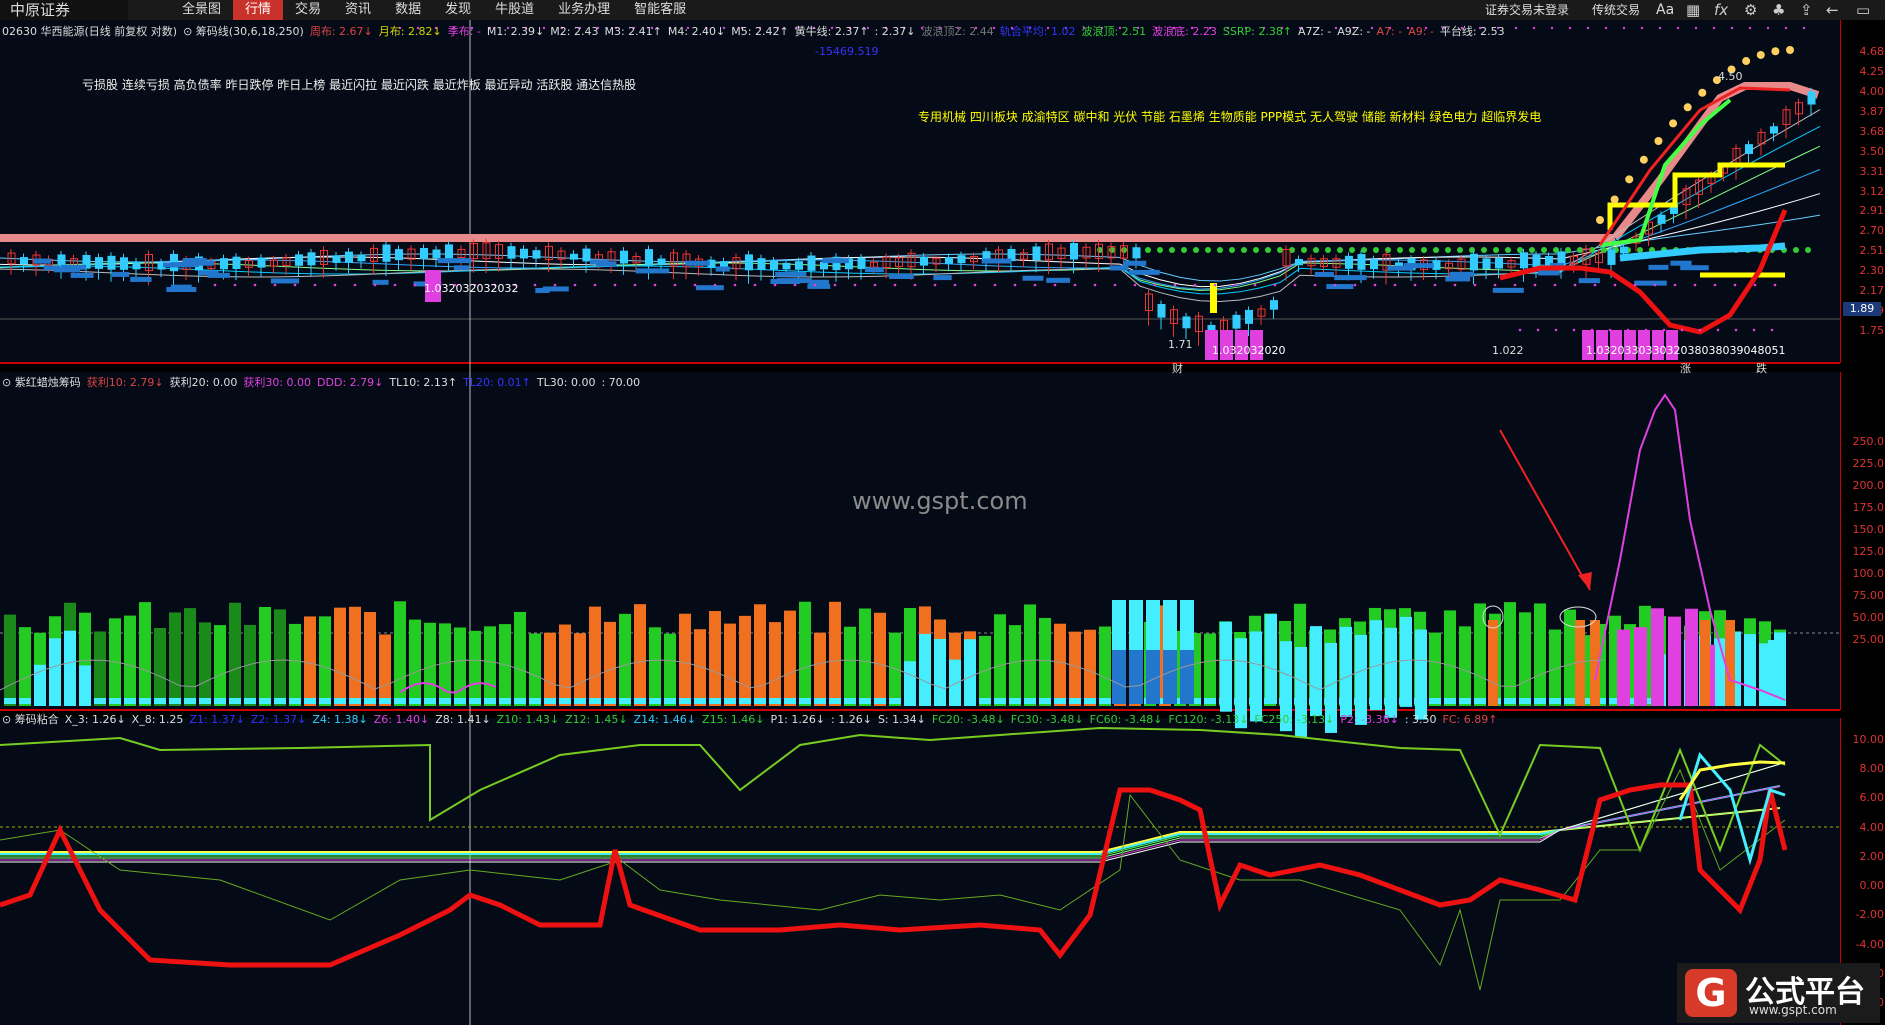 Image resolution: width=1885 pixels, height=1025 pixels. I want to click on info3-item-13: : 1.26↓, so click(851, 719).